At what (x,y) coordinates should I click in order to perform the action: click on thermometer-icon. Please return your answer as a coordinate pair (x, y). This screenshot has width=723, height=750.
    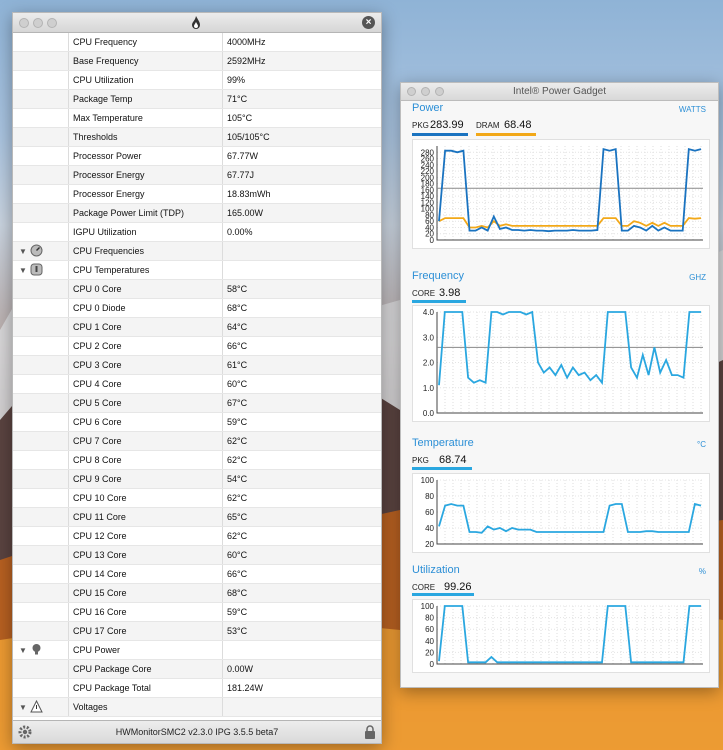
    Looking at the image, I should click on (36, 269).